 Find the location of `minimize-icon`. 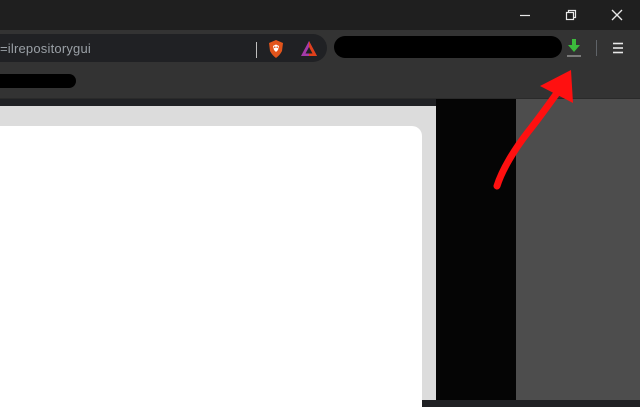

minimize-icon is located at coordinates (525, 15).